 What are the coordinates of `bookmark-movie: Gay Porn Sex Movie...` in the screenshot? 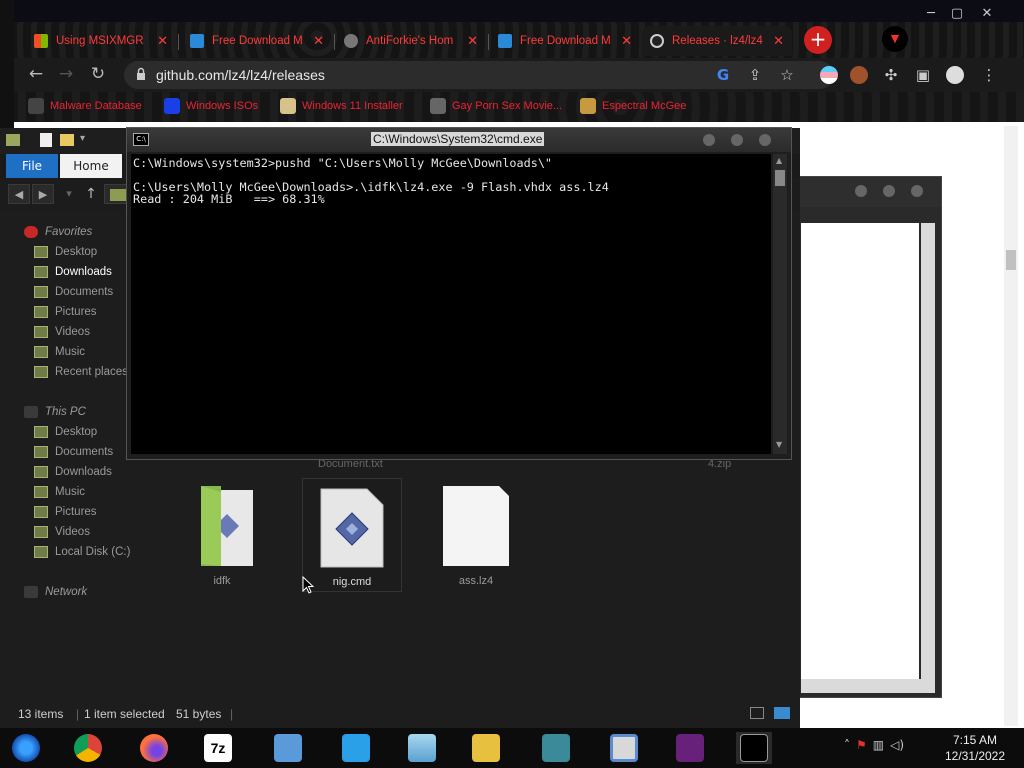 It's located at (496, 106).